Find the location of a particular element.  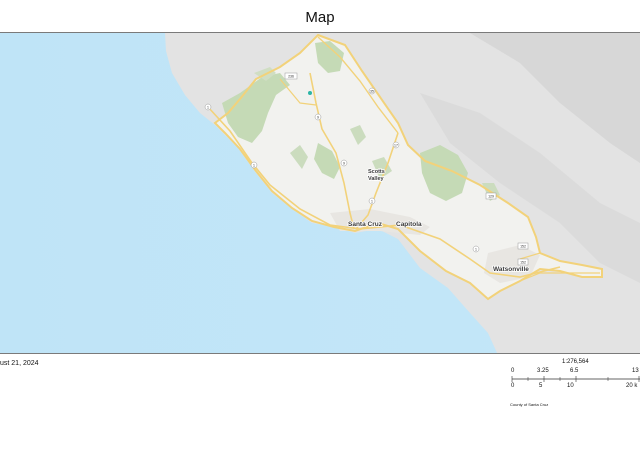

scale-tick-label: 20 k is located at coordinates (632, 386).